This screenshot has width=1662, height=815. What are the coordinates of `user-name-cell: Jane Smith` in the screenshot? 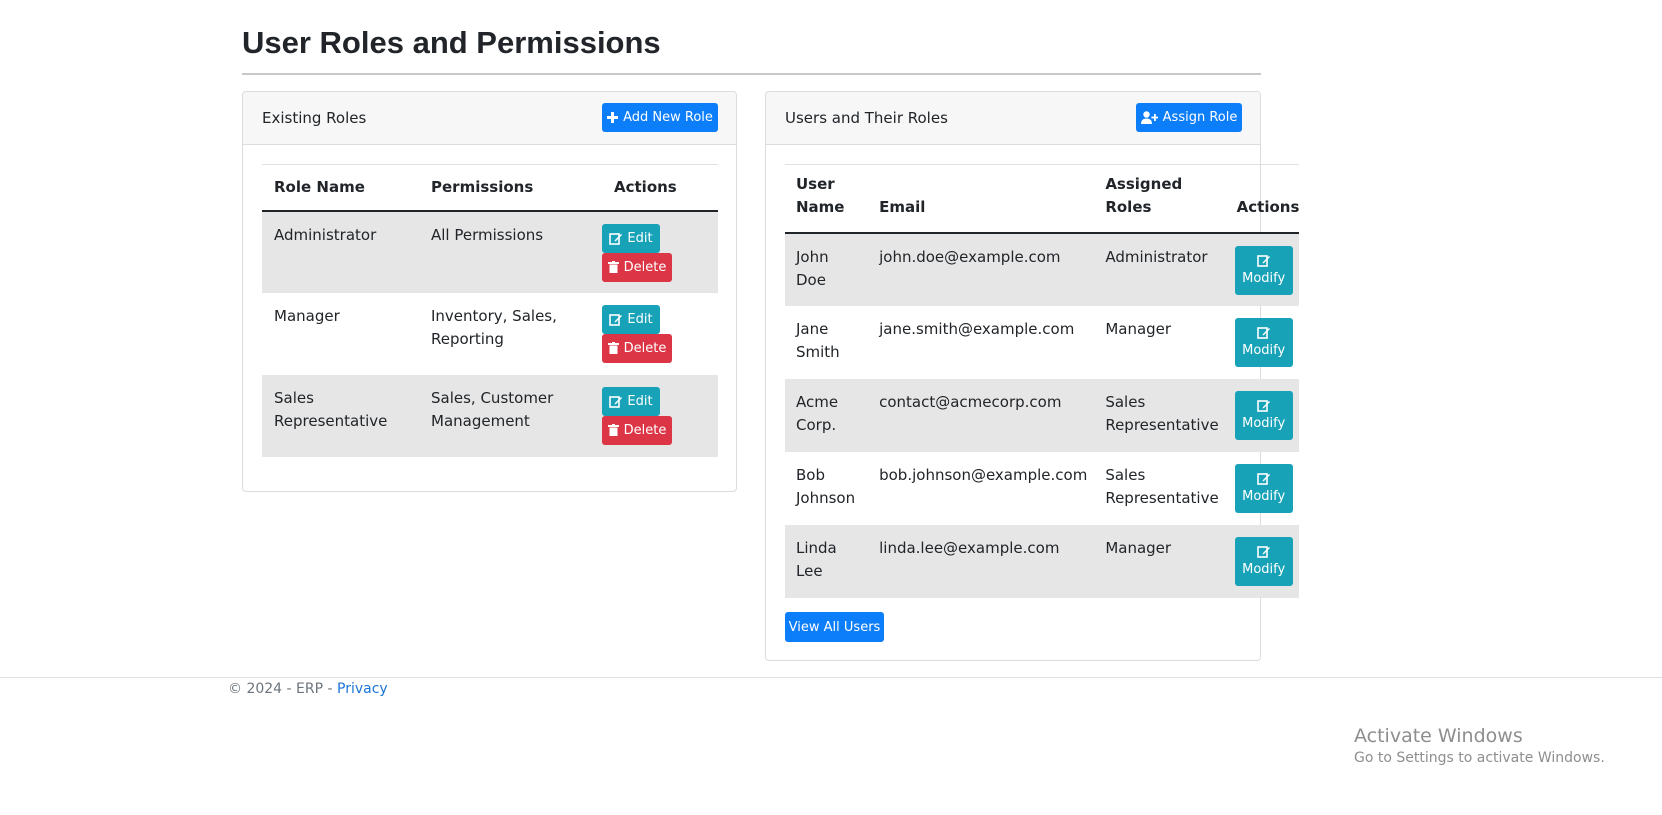 It's located at (818, 340).